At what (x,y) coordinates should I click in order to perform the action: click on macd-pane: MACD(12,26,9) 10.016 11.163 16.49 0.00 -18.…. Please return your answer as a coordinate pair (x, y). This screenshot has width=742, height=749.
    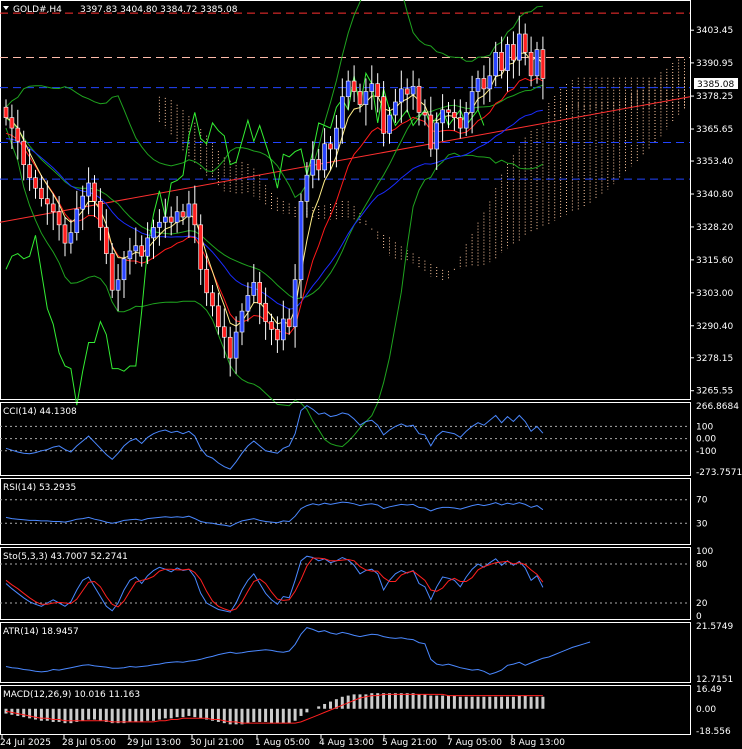
    Looking at the image, I should click on (366, 711).